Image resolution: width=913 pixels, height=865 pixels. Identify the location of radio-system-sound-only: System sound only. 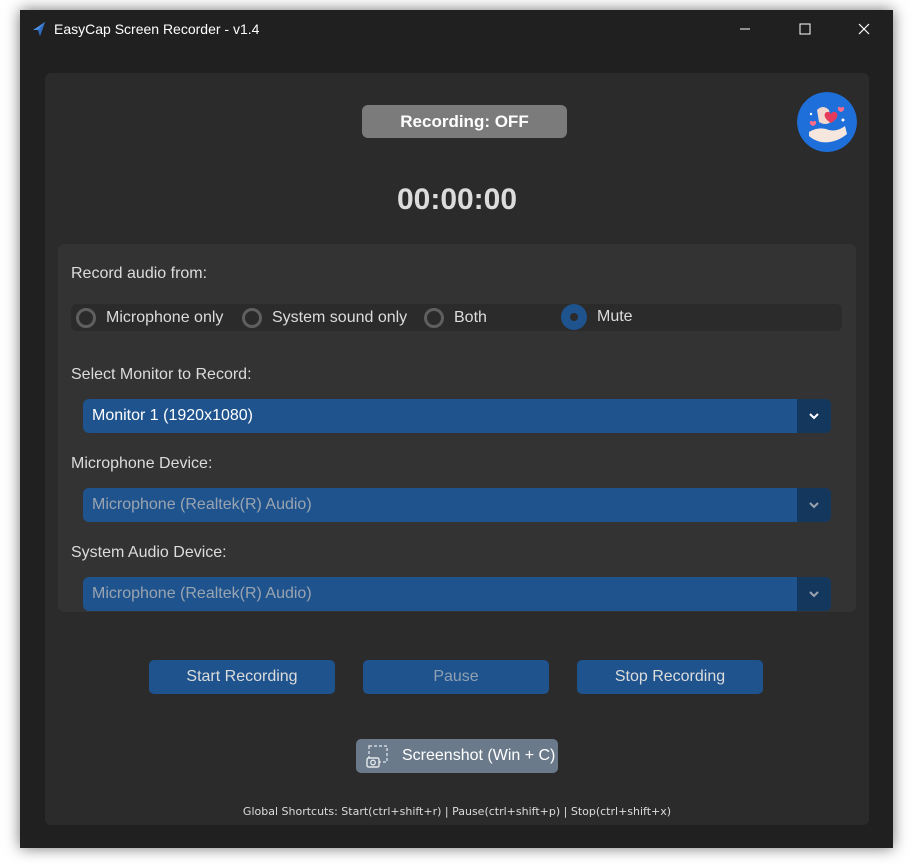
(324, 318).